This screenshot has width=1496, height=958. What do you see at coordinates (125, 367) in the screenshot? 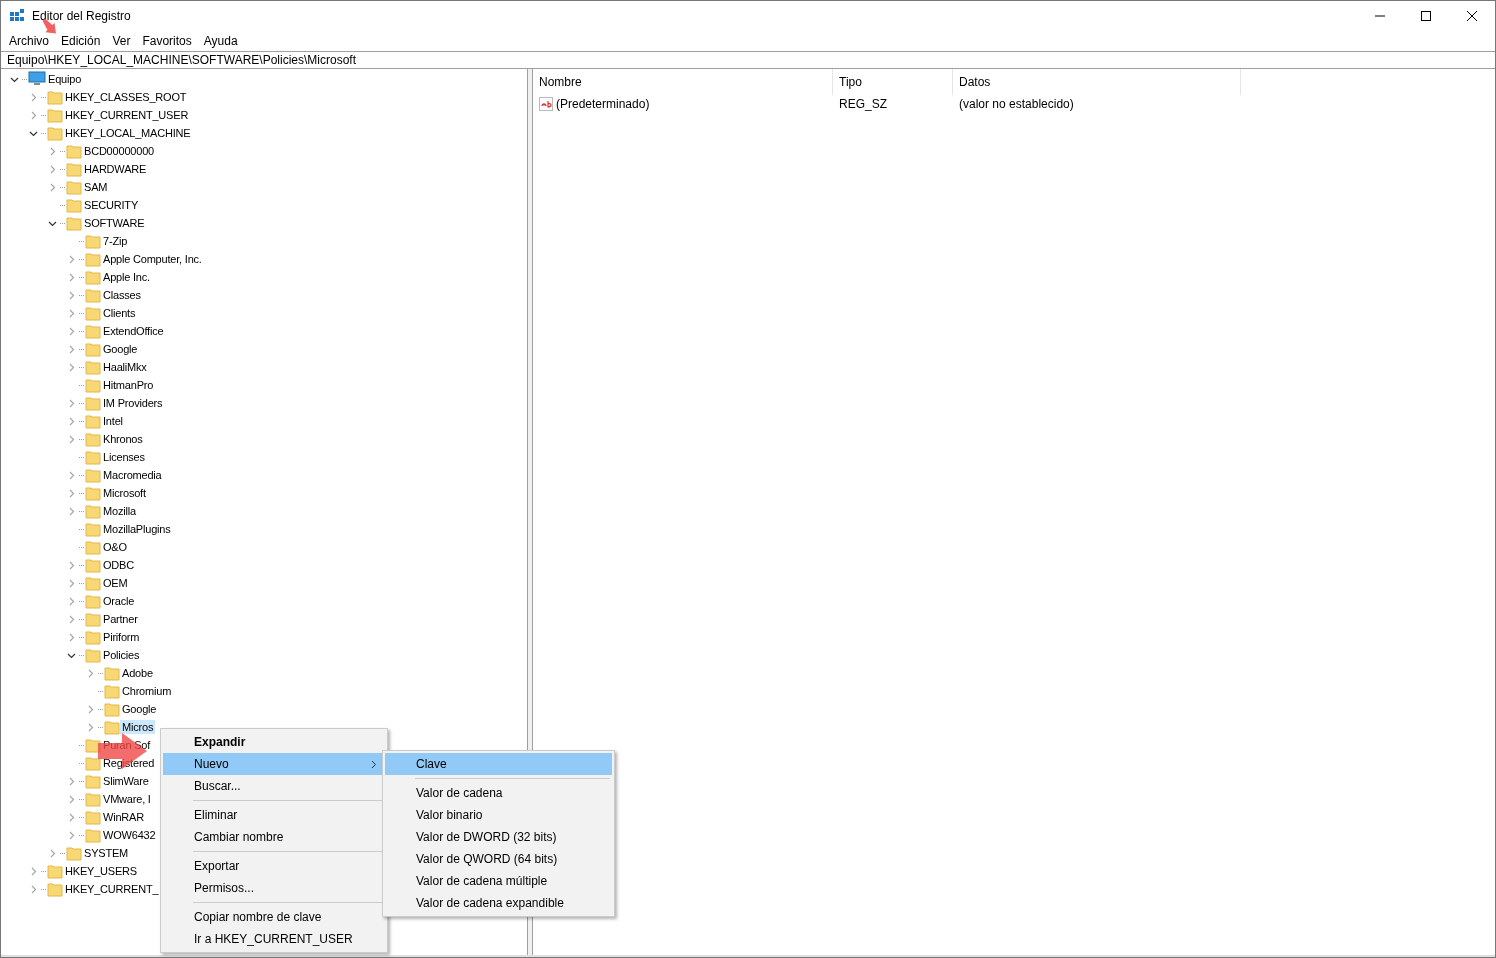
I see `tree-item: HaaliMkx` at bounding box center [125, 367].